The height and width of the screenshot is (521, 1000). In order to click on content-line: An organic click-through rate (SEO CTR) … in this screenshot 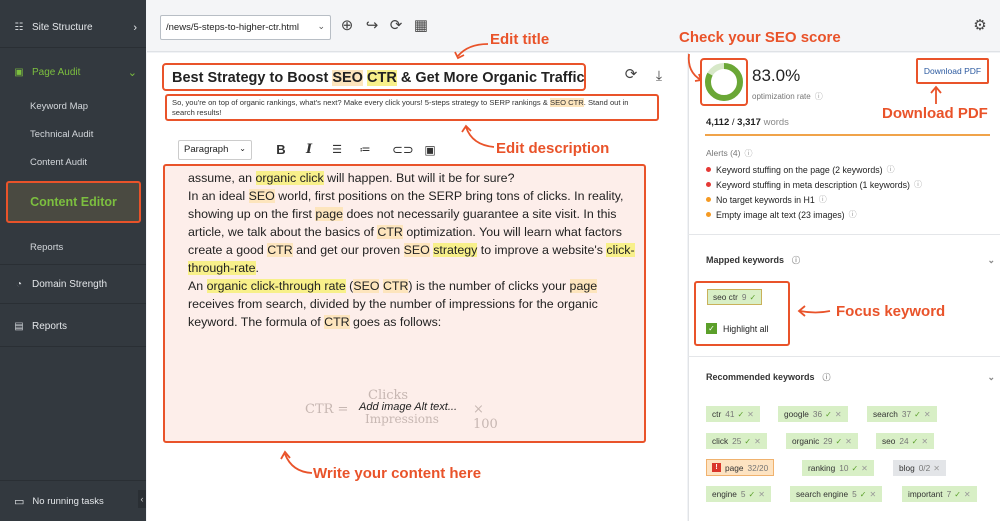, I will do `click(393, 304)`.